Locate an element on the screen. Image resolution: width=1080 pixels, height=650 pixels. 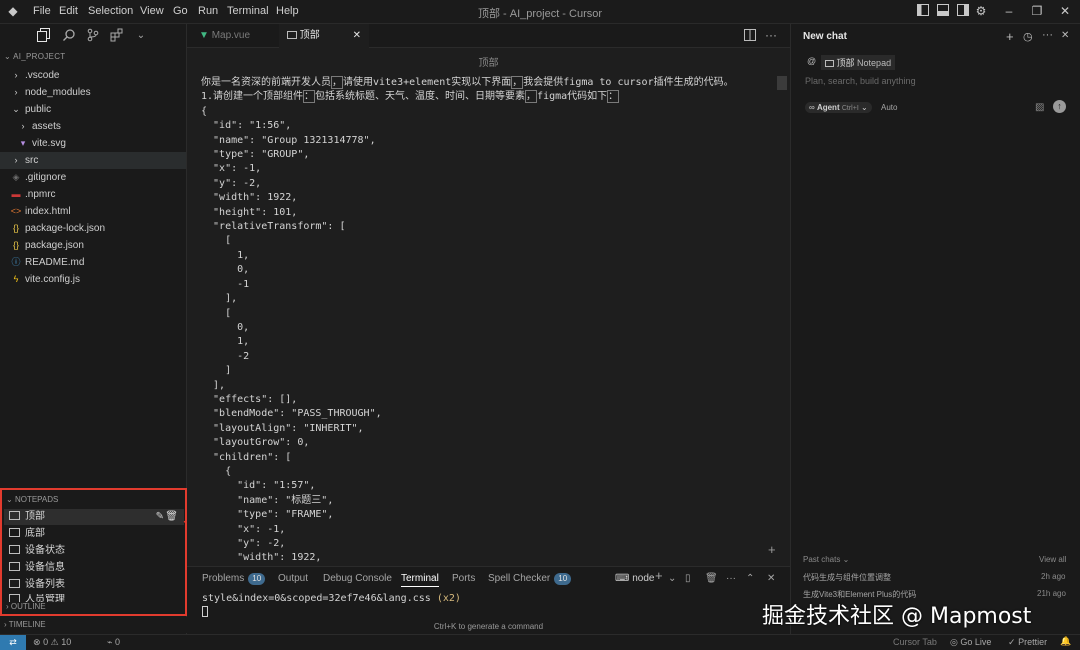
chat-input: Plan, search, build anything is located at coordinates (860, 81).